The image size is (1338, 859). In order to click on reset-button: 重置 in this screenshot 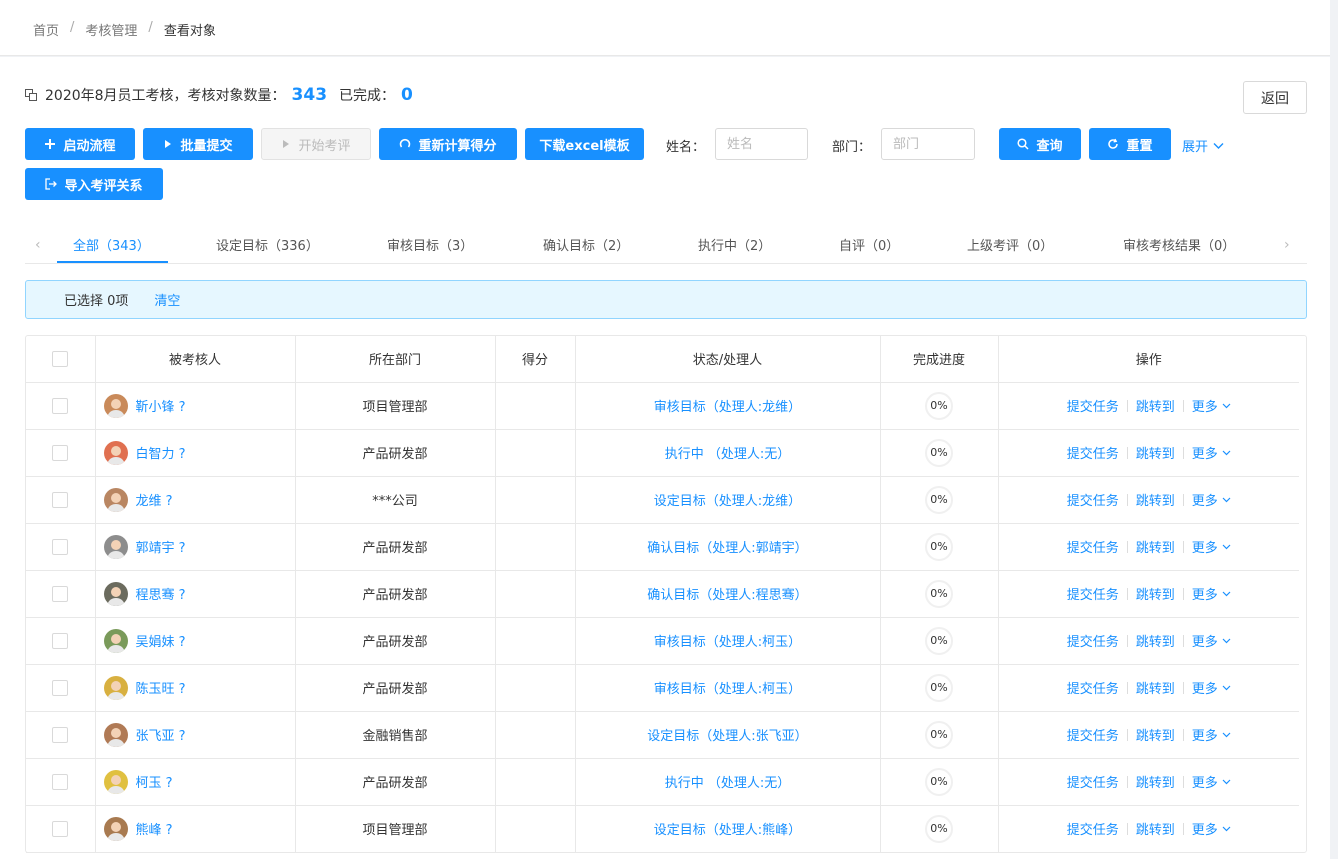, I will do `click(1130, 144)`.